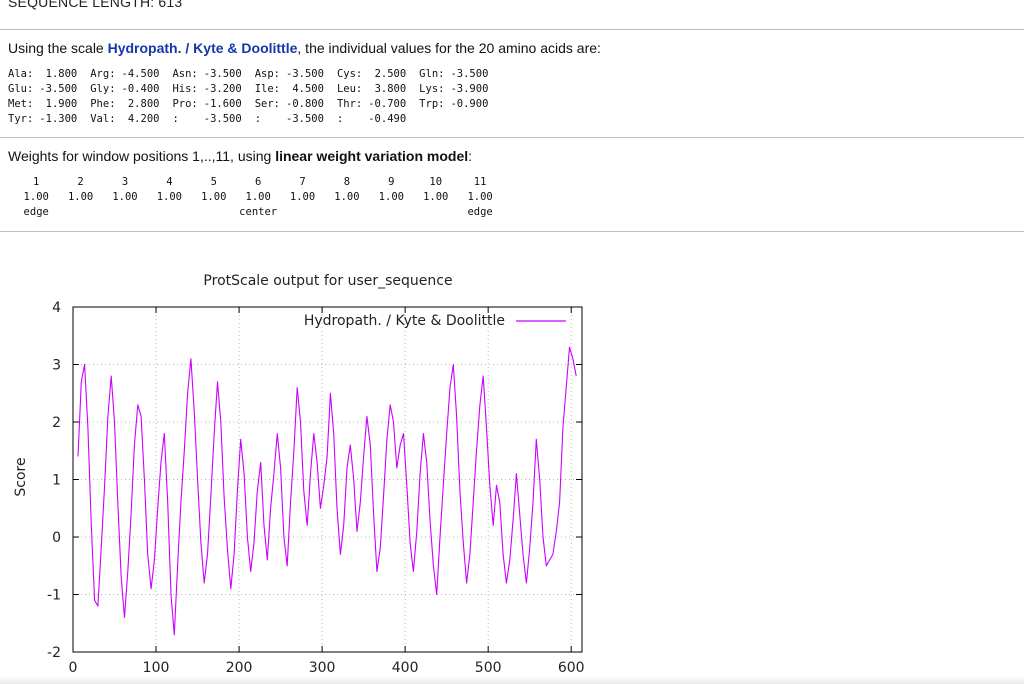 This screenshot has width=1024, height=684. What do you see at coordinates (21, 74) in the screenshot?
I see `amino-acid-name: Ala:` at bounding box center [21, 74].